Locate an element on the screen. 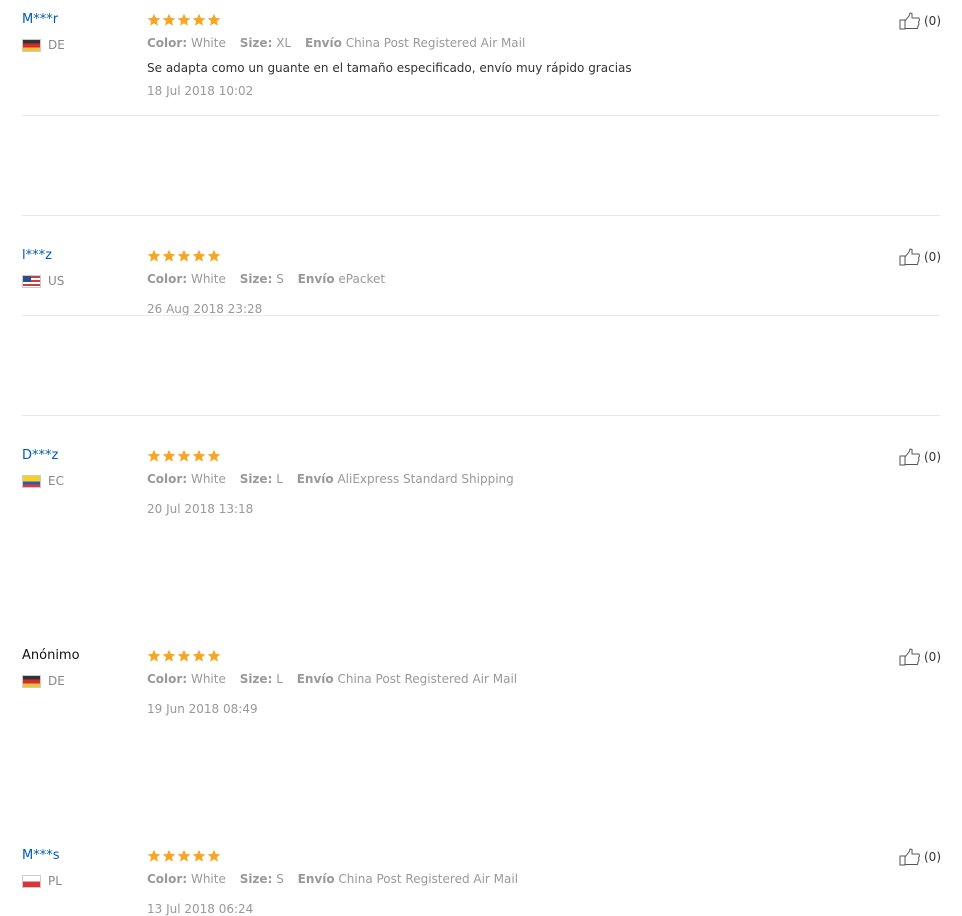 Image resolution: width=962 pixels, height=916 pixels. reviewer-name: M***s is located at coordinates (41, 855).